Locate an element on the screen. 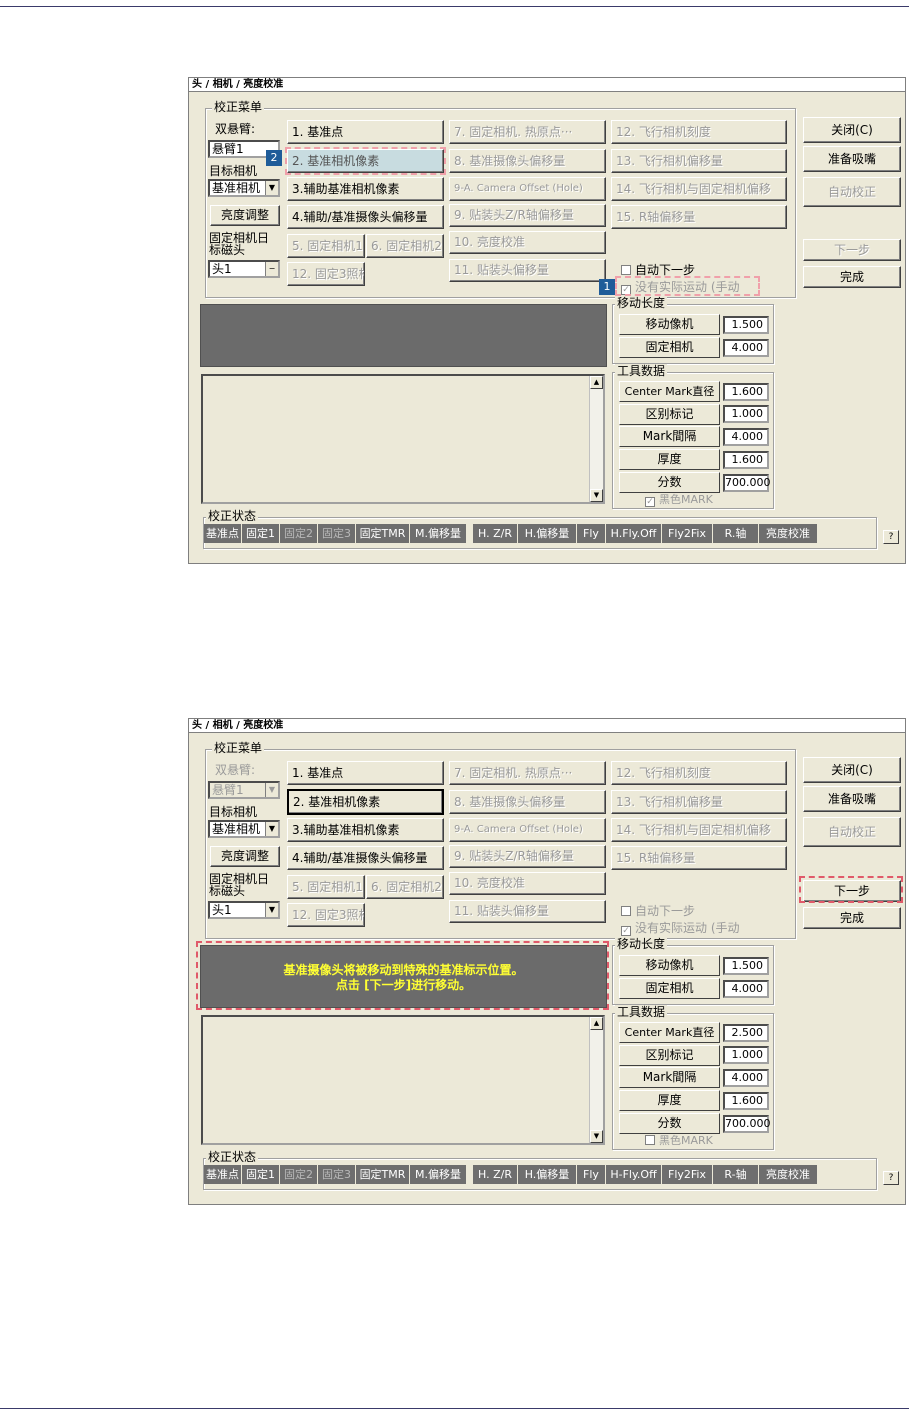 The image size is (909, 1421). head-select: 头1 ▼ is located at coordinates (244, 910).